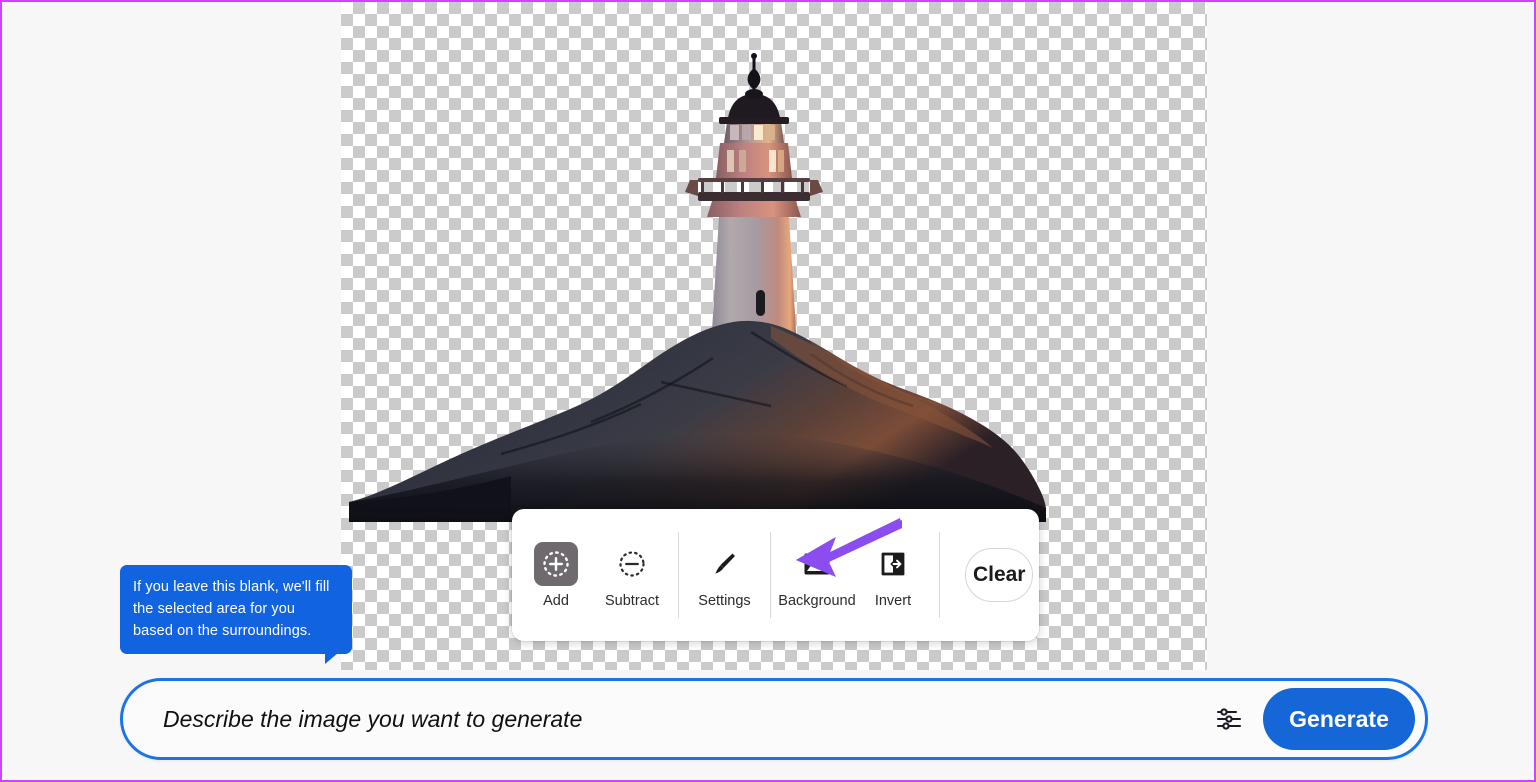 This screenshot has width=1536, height=782. I want to click on prompt-settings-button, so click(1229, 719).